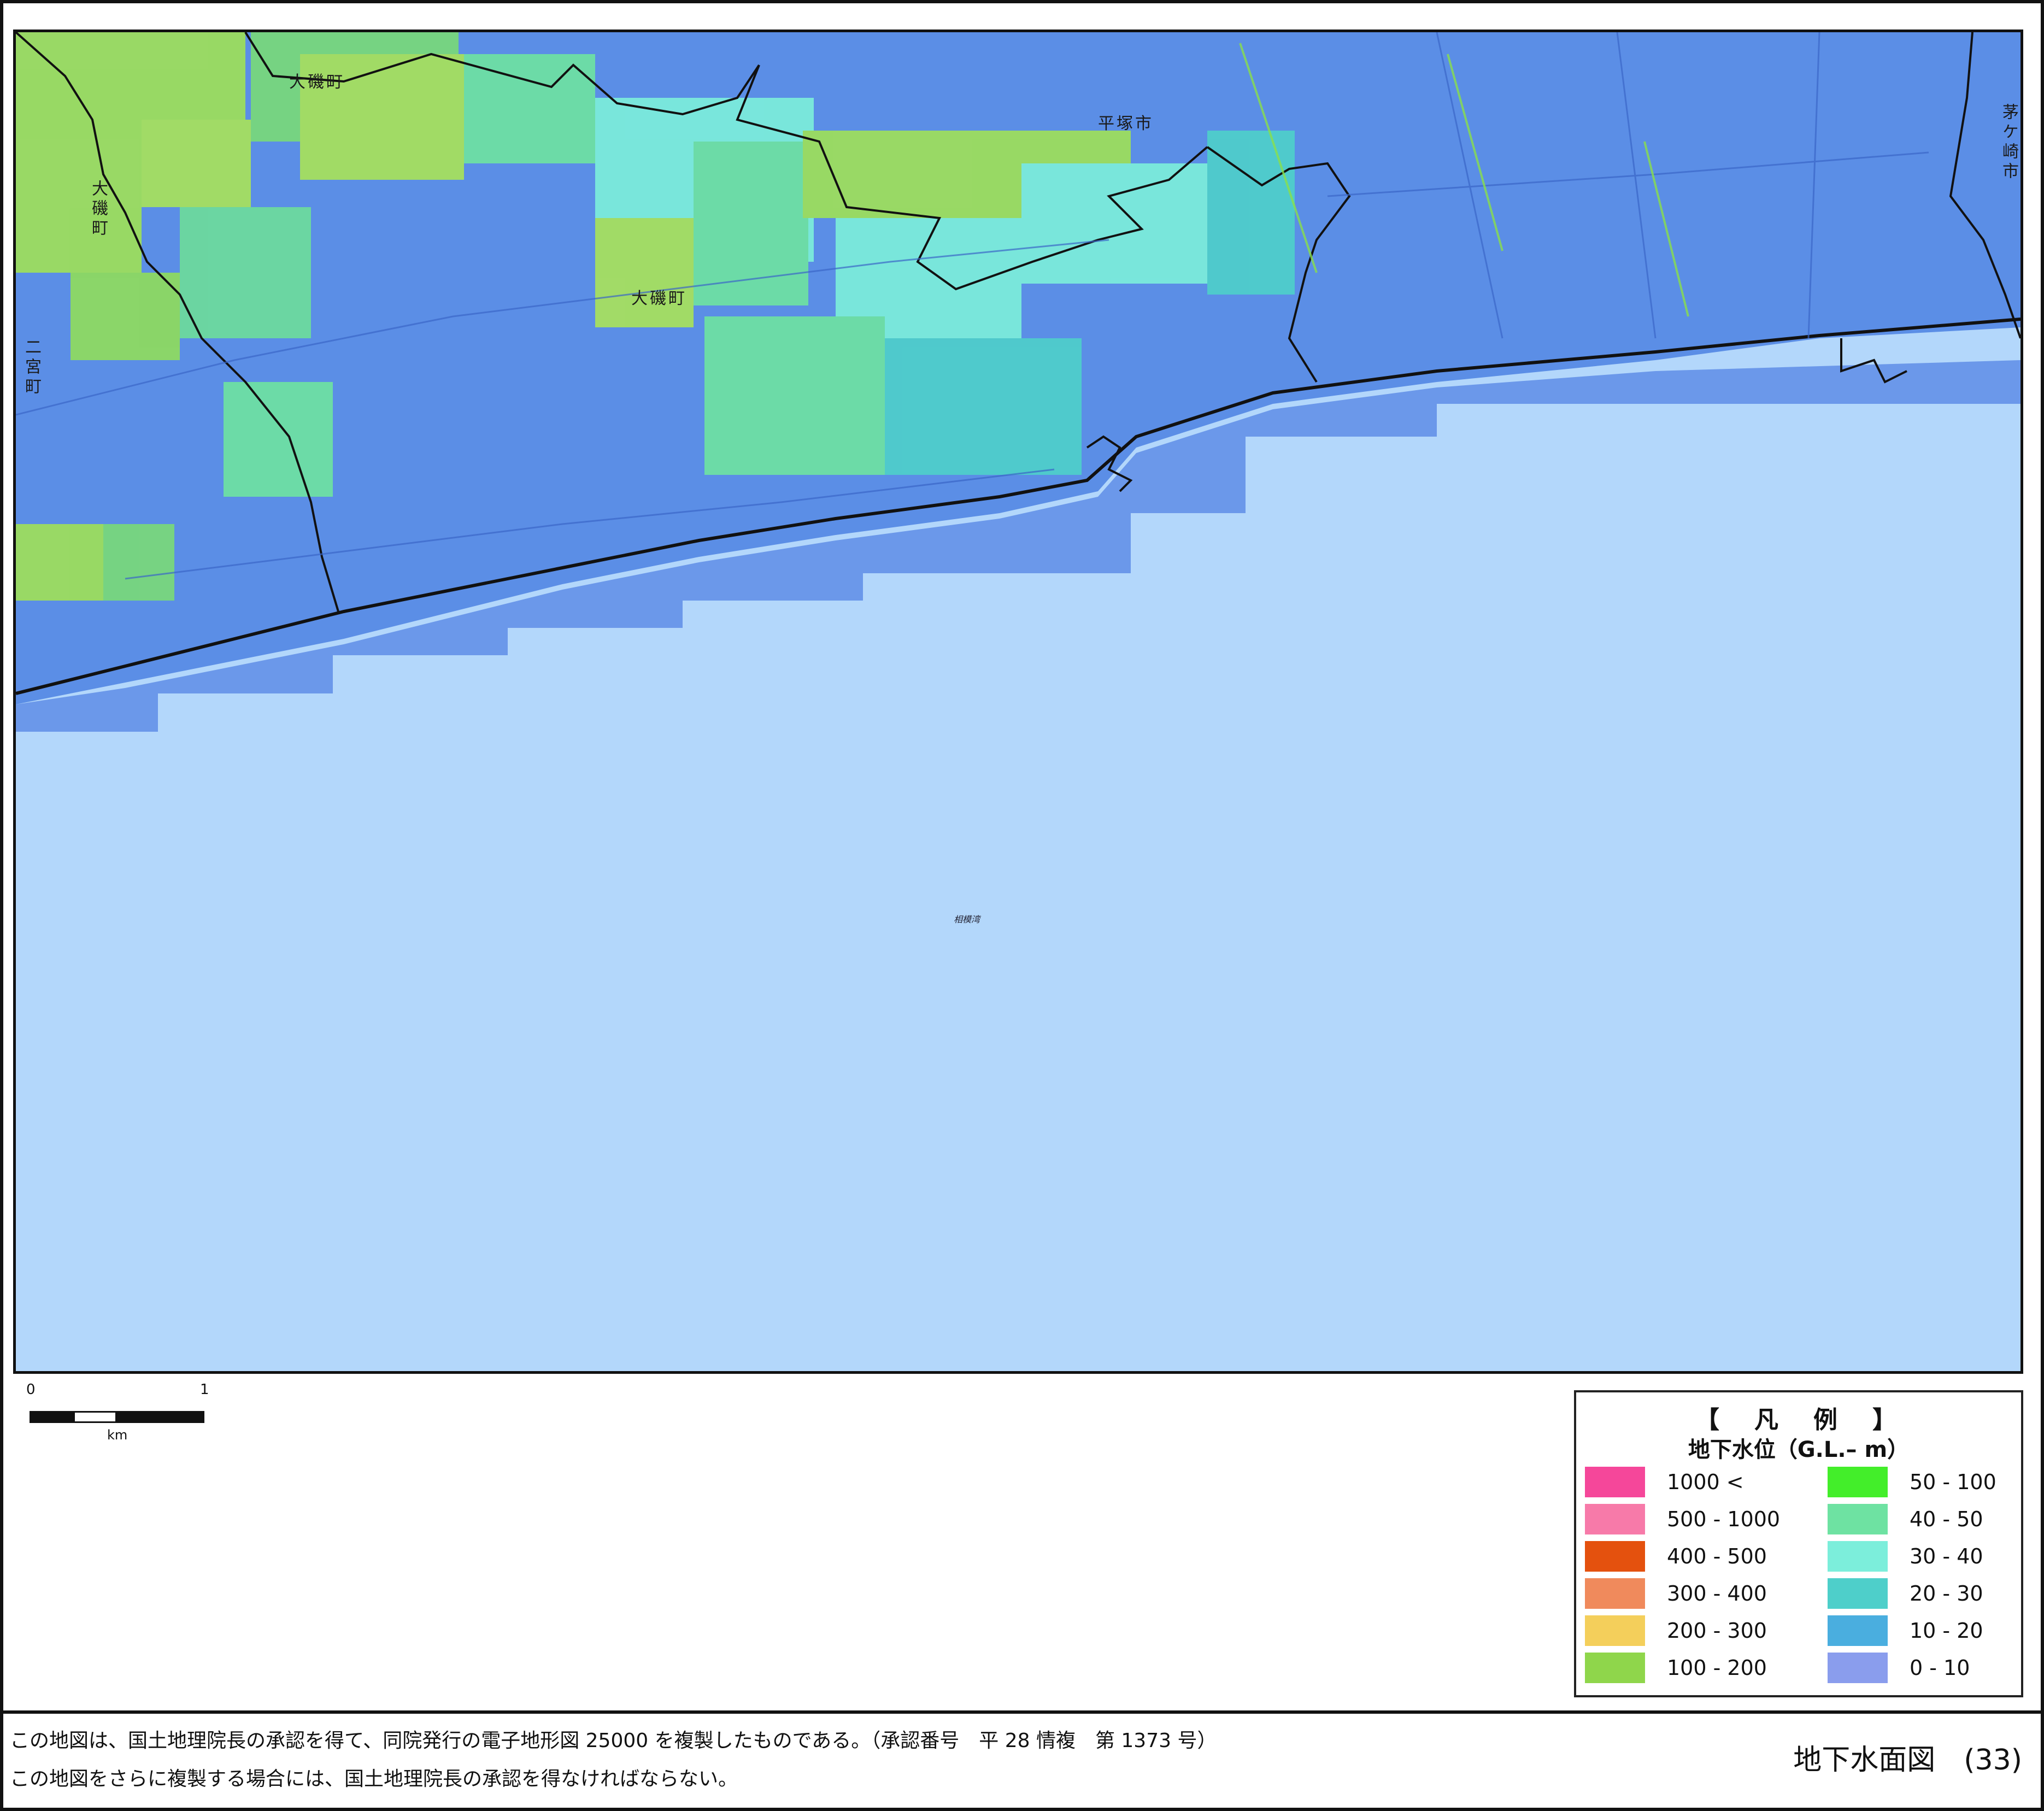 The width and height of the screenshot is (2044, 1811). What do you see at coordinates (1905, 1556) in the screenshot?
I see `legend-item: 30 - 40` at bounding box center [1905, 1556].